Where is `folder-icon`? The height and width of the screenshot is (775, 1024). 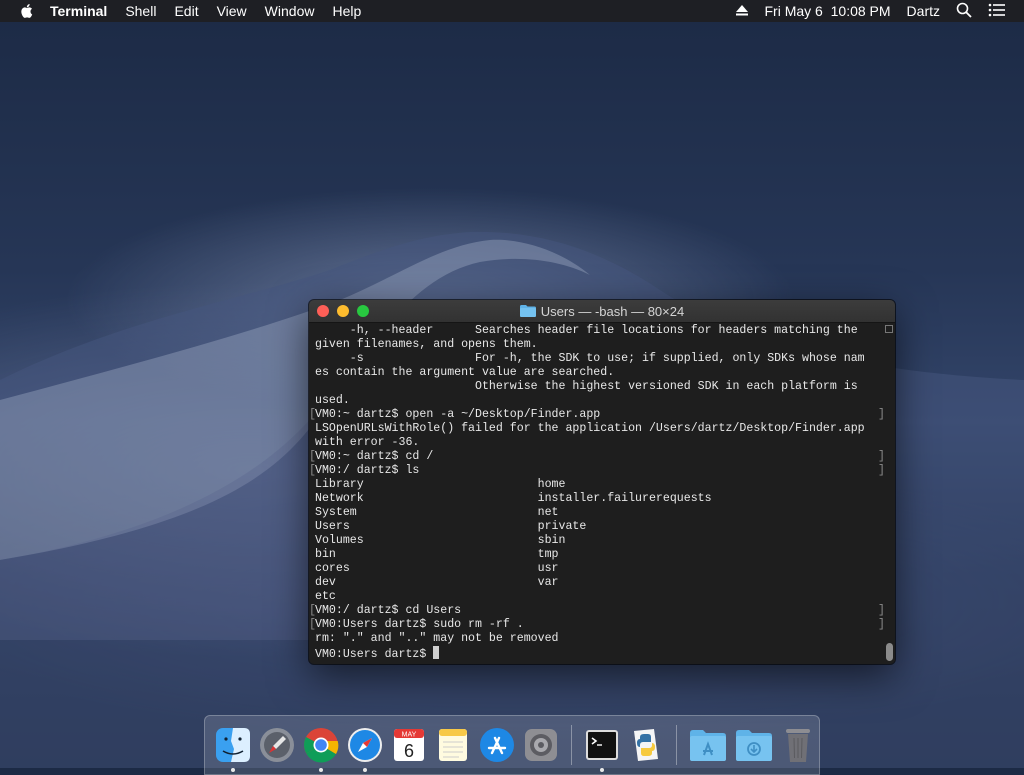 folder-icon is located at coordinates (527, 311).